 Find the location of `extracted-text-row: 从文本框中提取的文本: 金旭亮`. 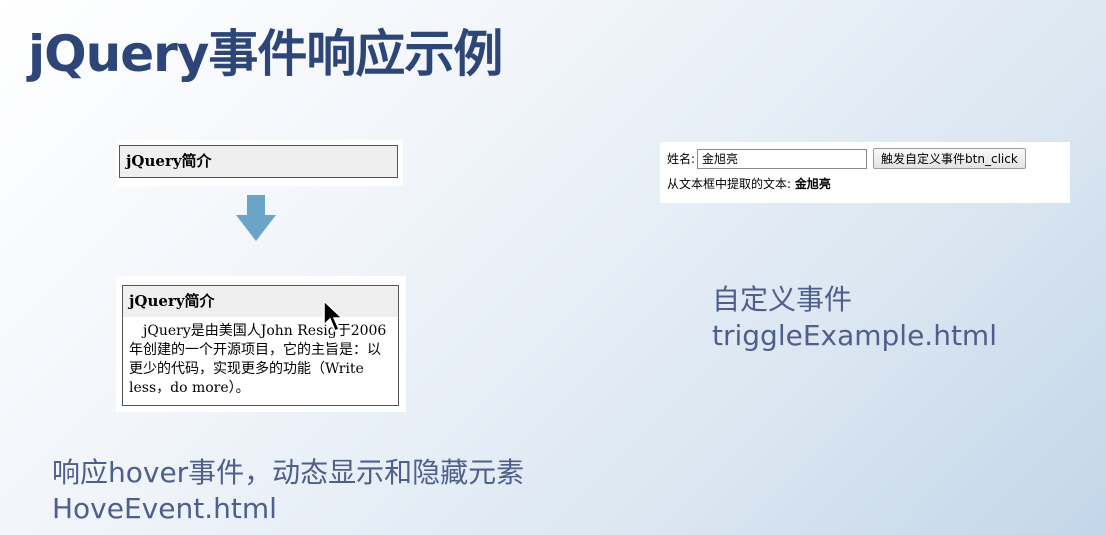

extracted-text-row: 从文本框中提取的文本: 金旭亮 is located at coordinates (749, 183).